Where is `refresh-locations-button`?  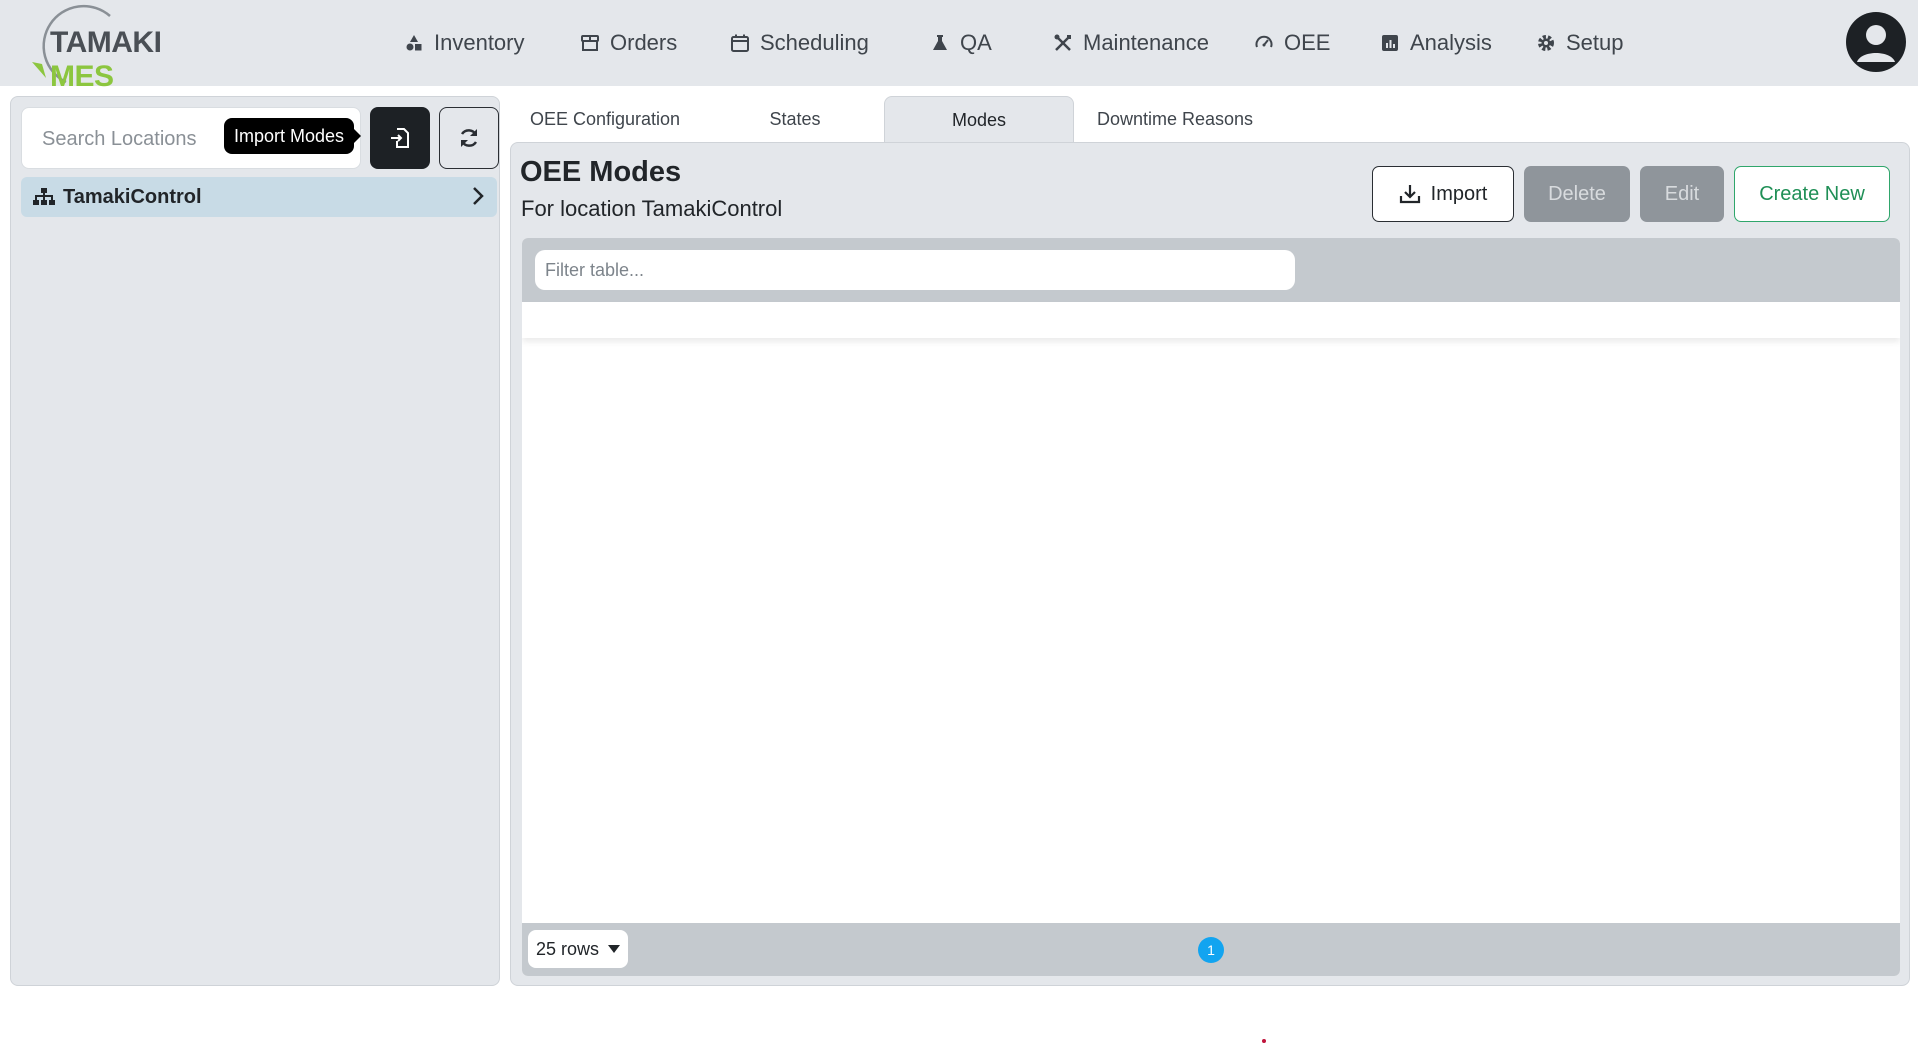
refresh-locations-button is located at coordinates (469, 138).